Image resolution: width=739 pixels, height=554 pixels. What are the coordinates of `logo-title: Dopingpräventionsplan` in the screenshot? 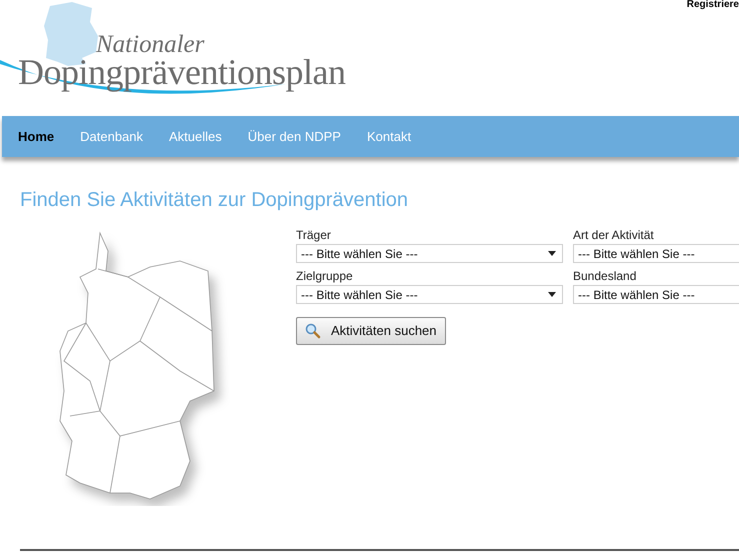 It's located at (182, 72).